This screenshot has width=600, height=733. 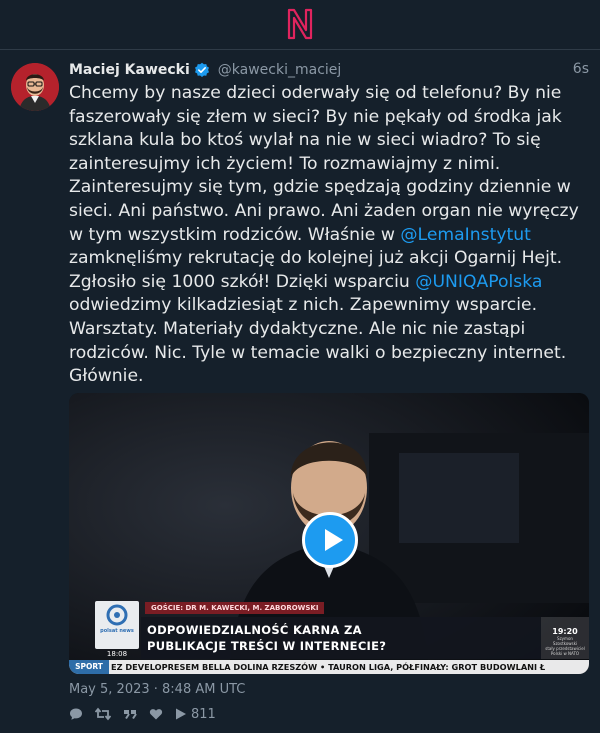 I want to click on like-icon, so click(x=156, y=714).